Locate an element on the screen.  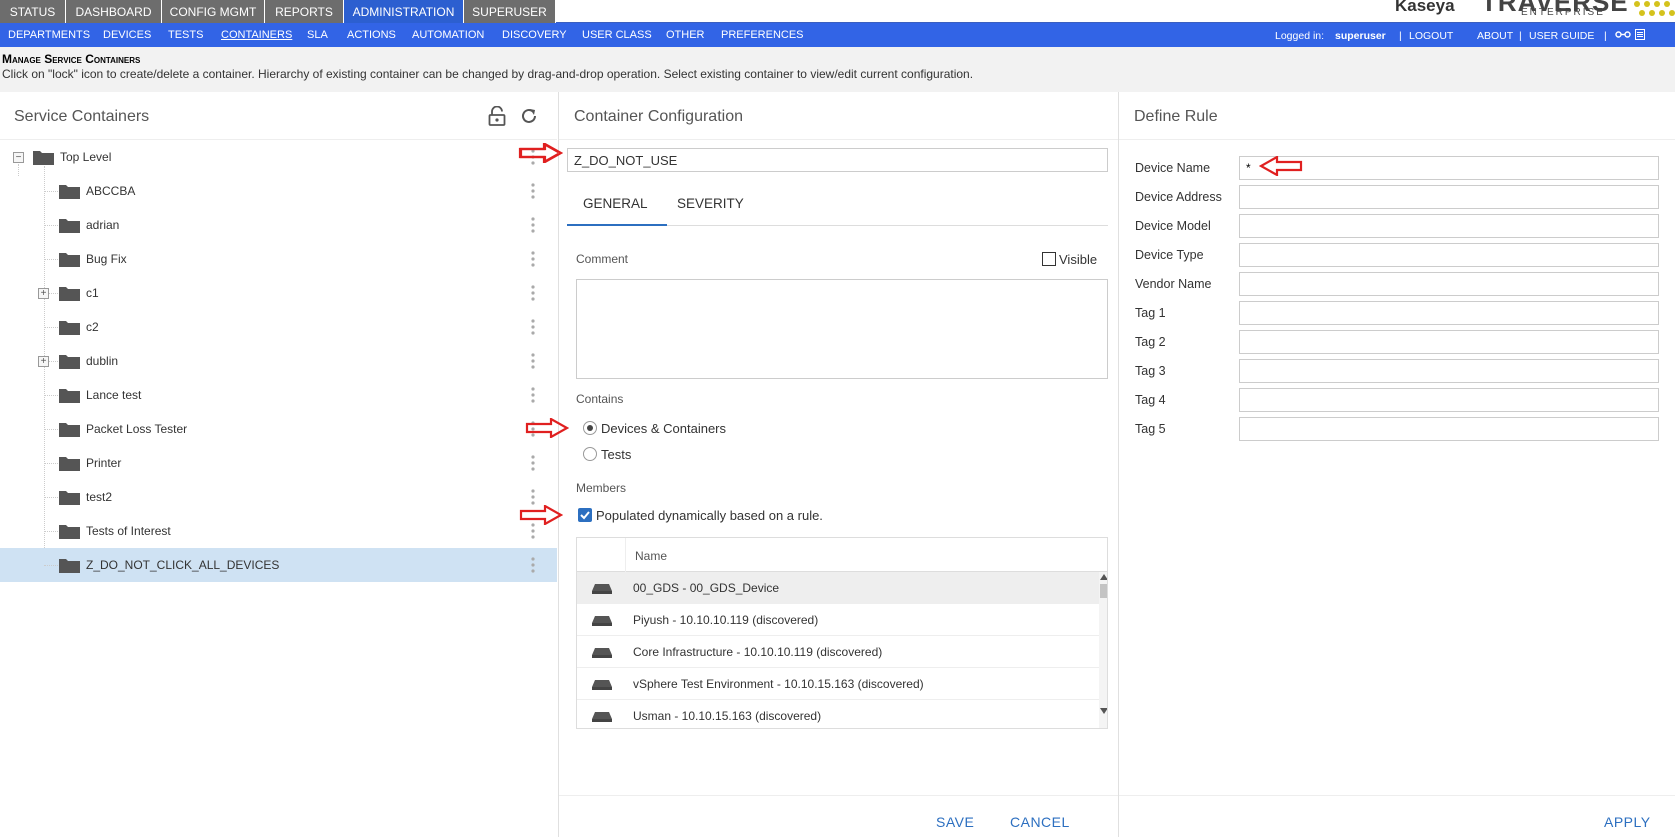
tree-item-label: Z_DO_NOT_CLICK_ALL_DEVICES is located at coordinates (183, 565).